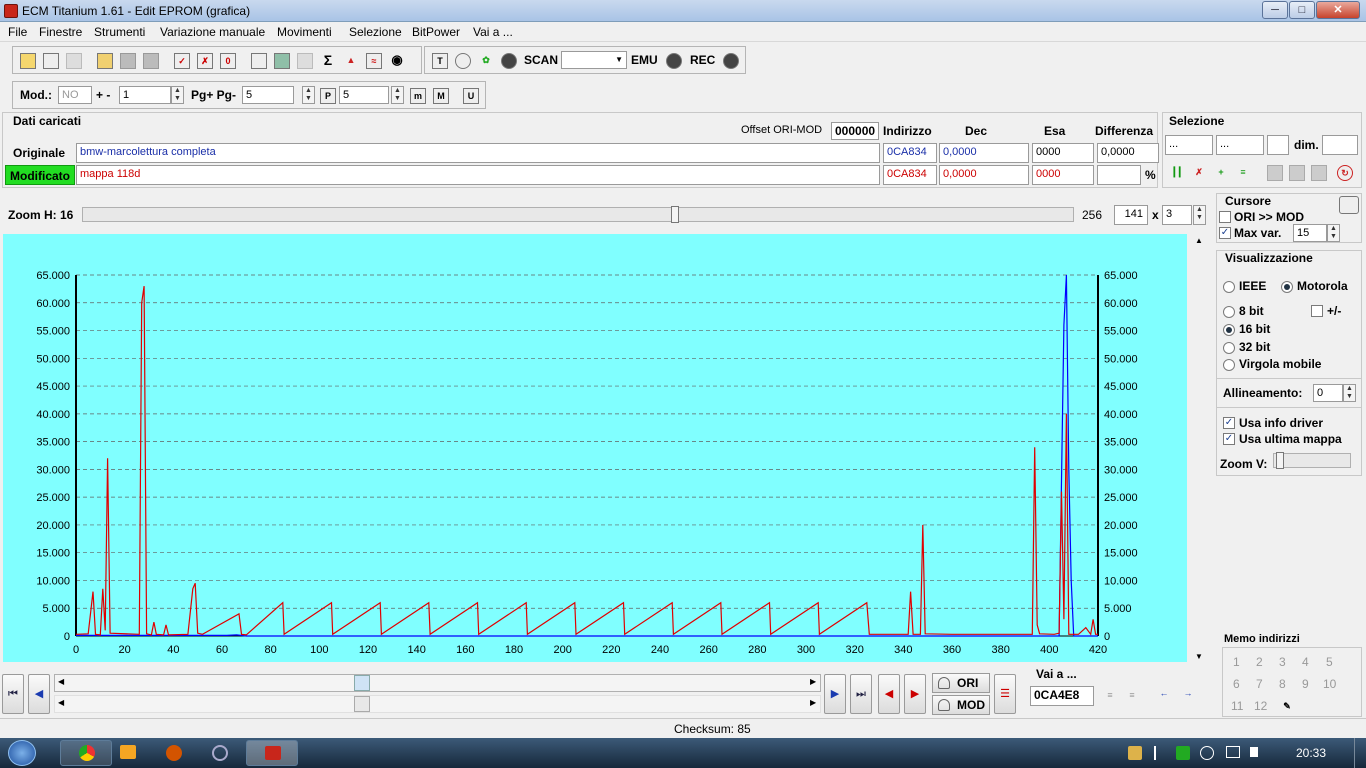 The image size is (1366, 768). Describe the element at coordinates (182, 61) in the screenshot. I see `check-icon: ✓` at that location.